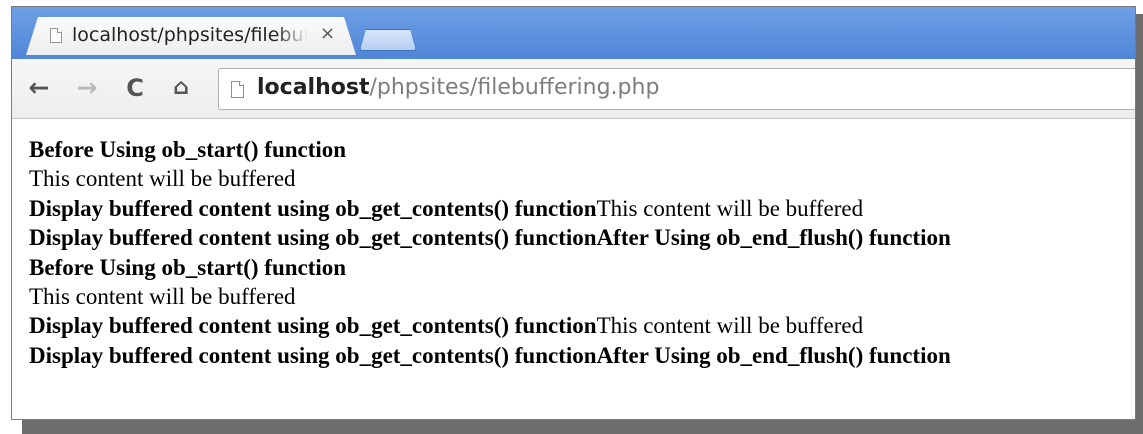  I want to click on forward-button: →, so click(87, 88).